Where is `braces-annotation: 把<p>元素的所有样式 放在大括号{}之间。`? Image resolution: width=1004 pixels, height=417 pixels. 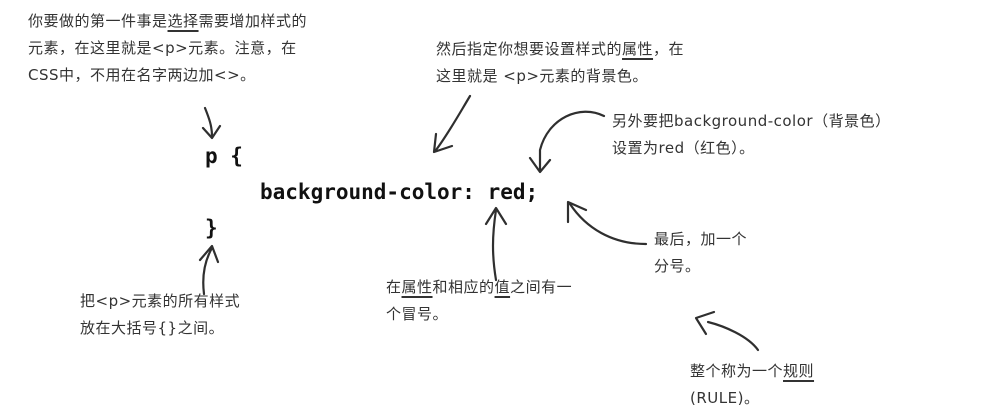 braces-annotation: 把<p>元素的所有样式 放在大括号{}之间。 is located at coordinates (160, 315).